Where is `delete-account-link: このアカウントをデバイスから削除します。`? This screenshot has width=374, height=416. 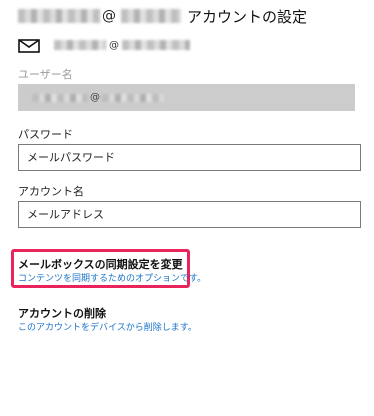 delete-account-link: このアカウントをデバイスから削除します。 is located at coordinates (107, 326).